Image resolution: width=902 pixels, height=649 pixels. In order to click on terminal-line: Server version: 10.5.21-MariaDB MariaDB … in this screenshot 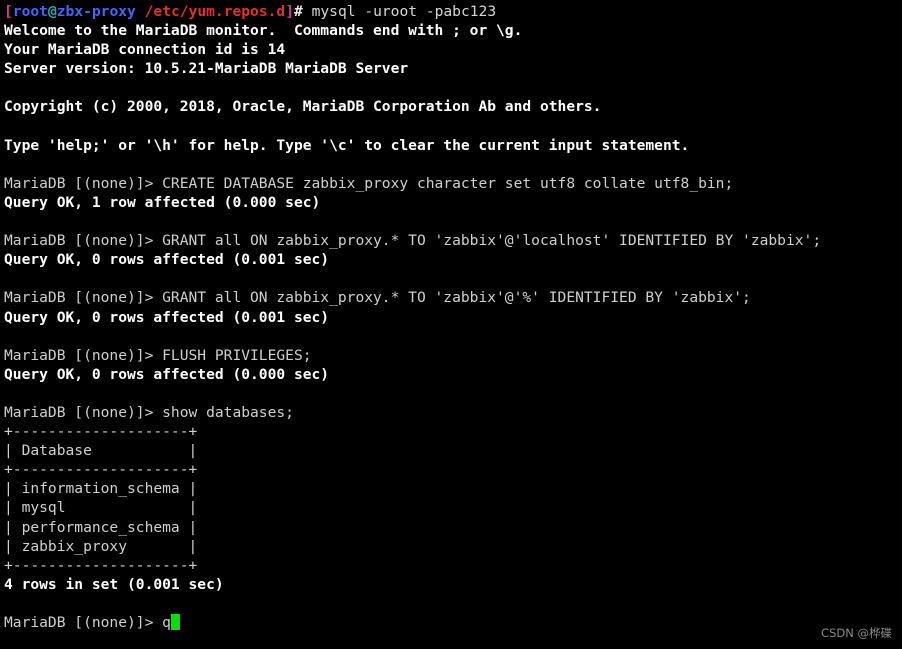, I will do `click(206, 69)`.